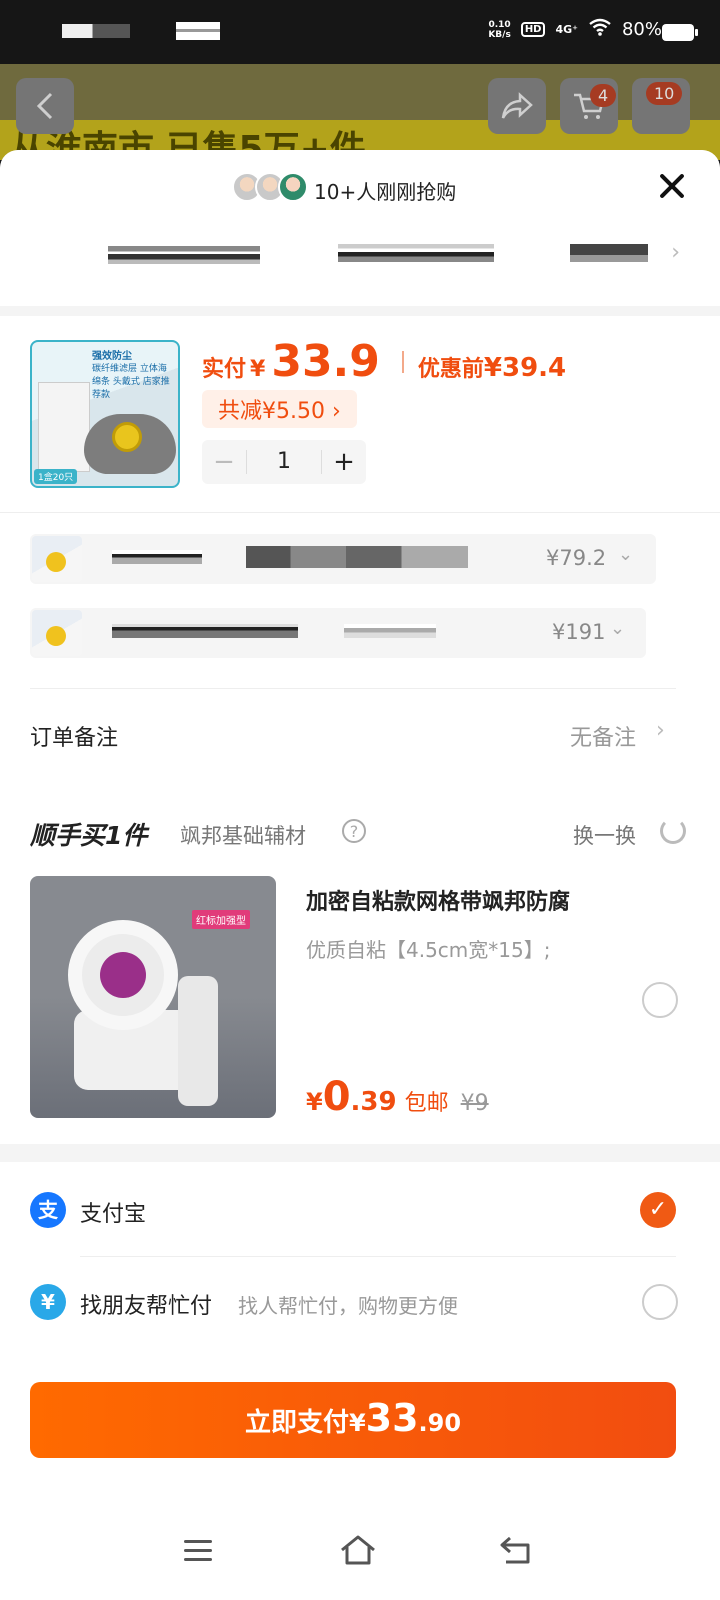  I want to click on pay-now-button: 立即支付 ¥ 33 .90, so click(353, 1420).